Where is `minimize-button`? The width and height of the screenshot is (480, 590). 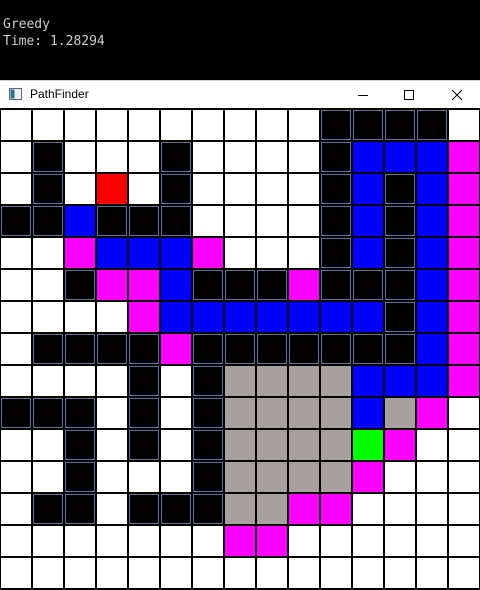 minimize-button is located at coordinates (363, 95).